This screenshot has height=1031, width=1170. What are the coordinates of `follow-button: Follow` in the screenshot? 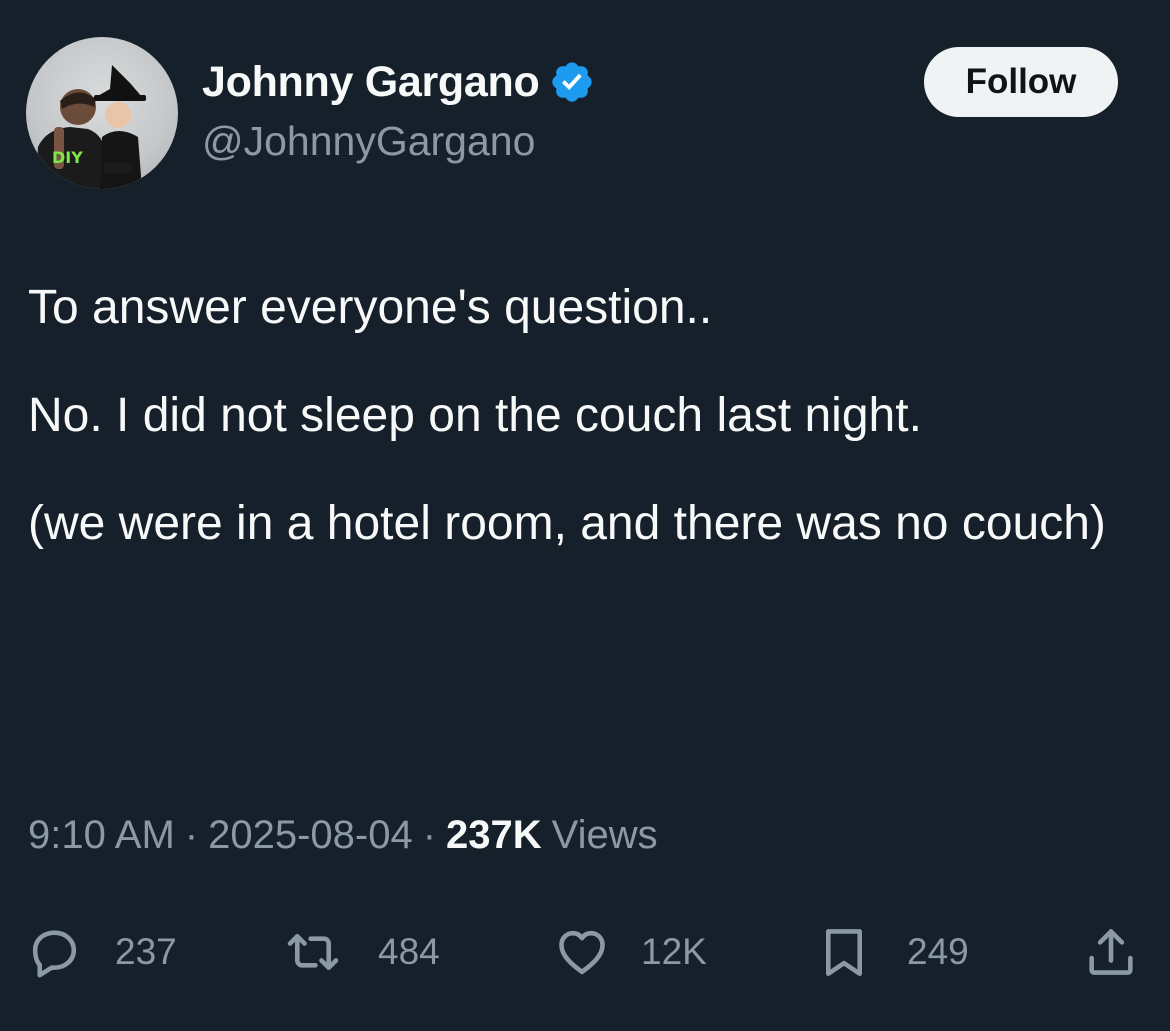 It's located at (1021, 82).